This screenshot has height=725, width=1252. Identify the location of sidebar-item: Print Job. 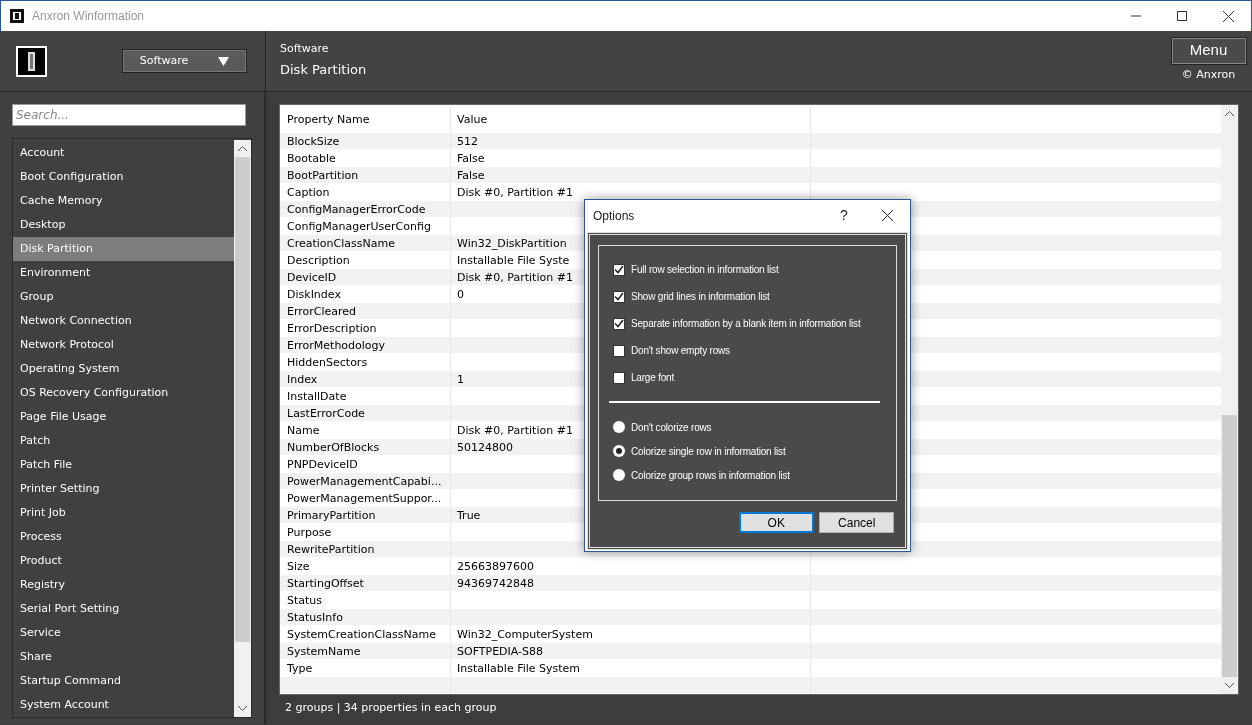
(123, 513).